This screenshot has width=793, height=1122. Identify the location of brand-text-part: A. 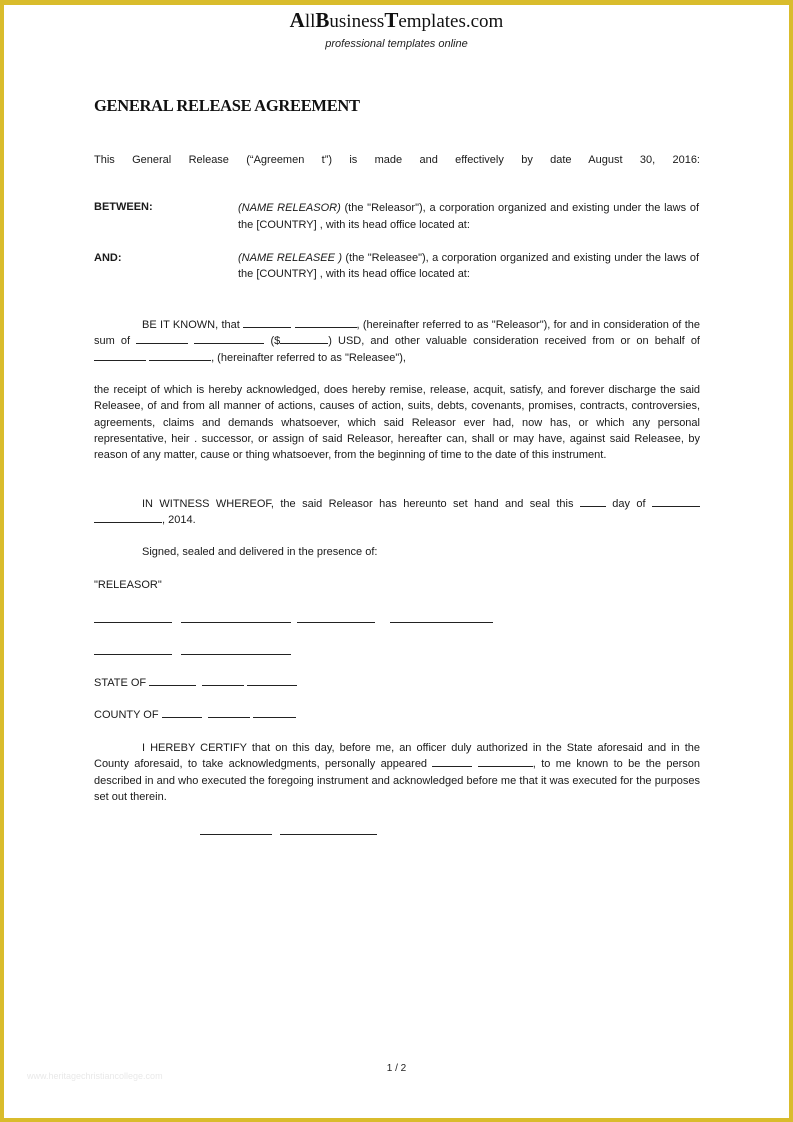
(297, 20).